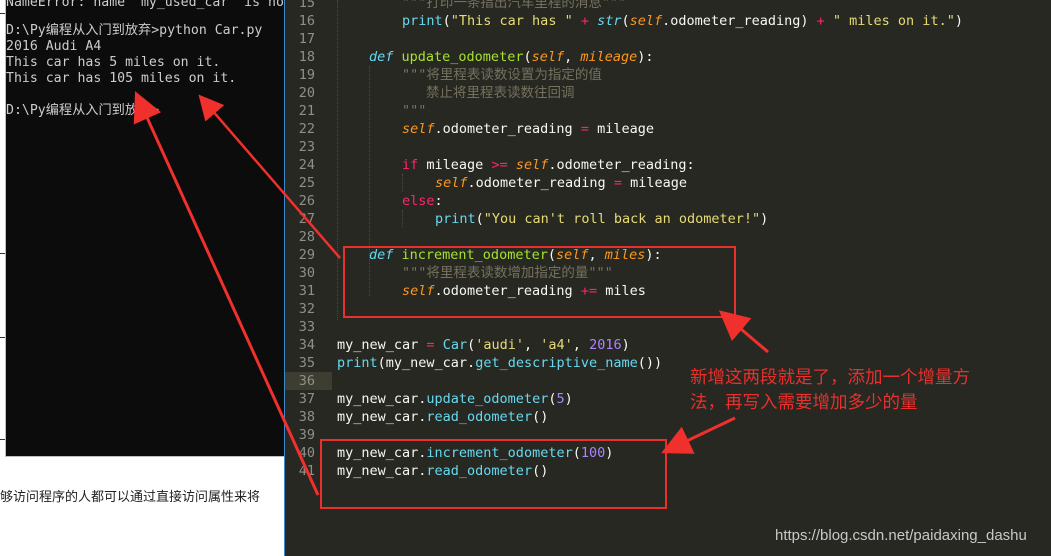 The height and width of the screenshot is (556, 1051). What do you see at coordinates (306, 57) in the screenshot?
I see `line-number: 18` at bounding box center [306, 57].